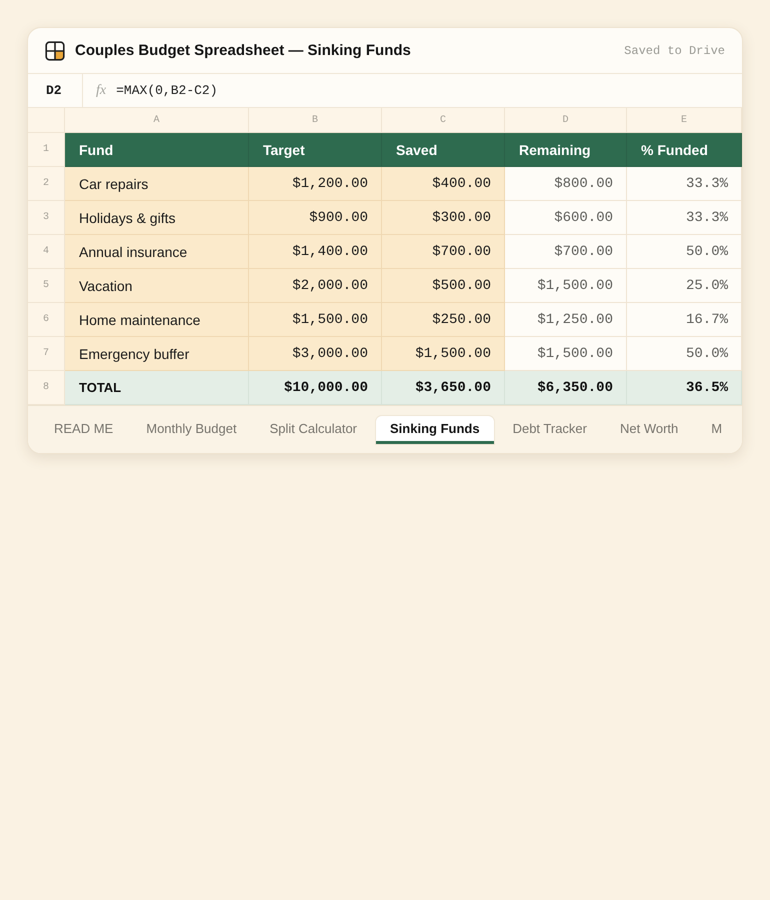 This screenshot has height=900, width=770. Describe the element at coordinates (315, 354) in the screenshot. I see `table-cell: $3,000.00` at that location.